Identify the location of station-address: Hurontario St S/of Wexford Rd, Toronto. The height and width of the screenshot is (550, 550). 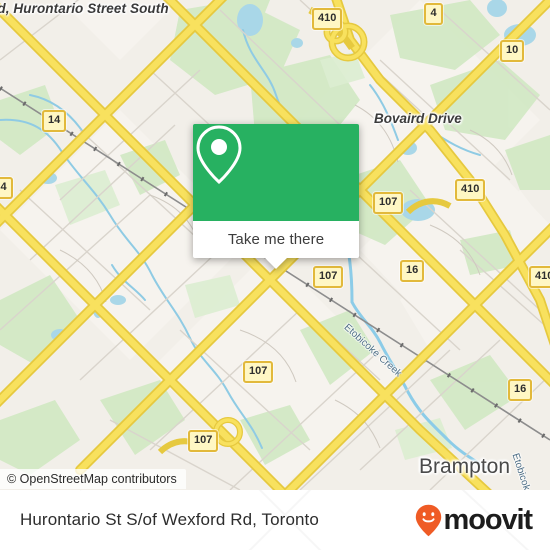
(169, 519).